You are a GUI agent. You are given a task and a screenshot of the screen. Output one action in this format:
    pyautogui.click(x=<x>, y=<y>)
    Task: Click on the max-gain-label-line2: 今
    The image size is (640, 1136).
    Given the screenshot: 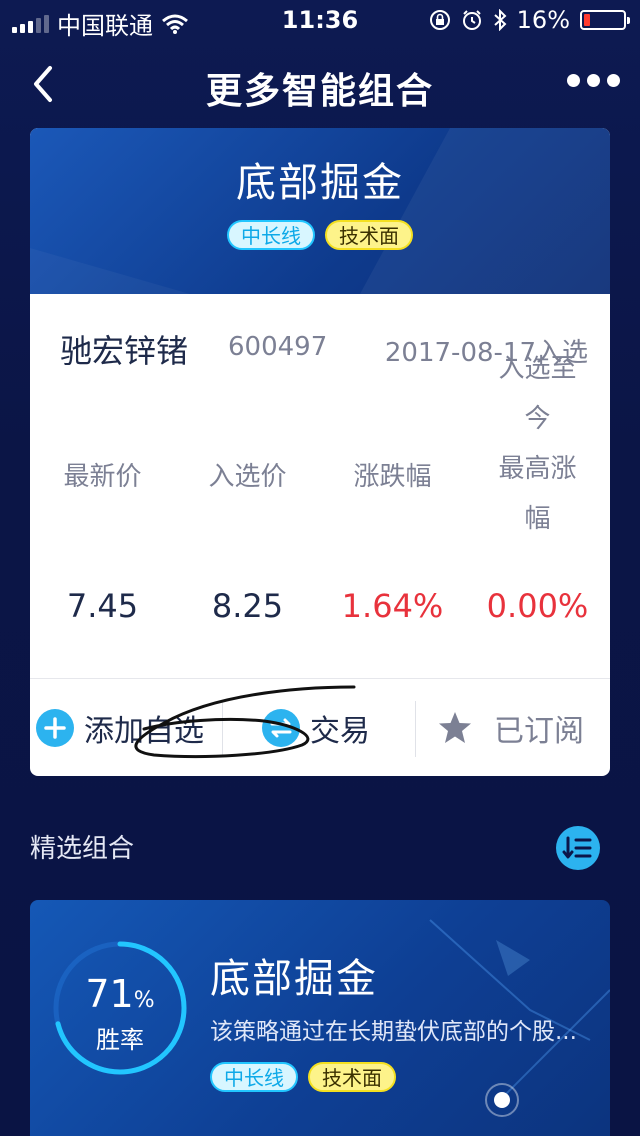 What is the action you would take?
    pyautogui.click(x=537, y=419)
    